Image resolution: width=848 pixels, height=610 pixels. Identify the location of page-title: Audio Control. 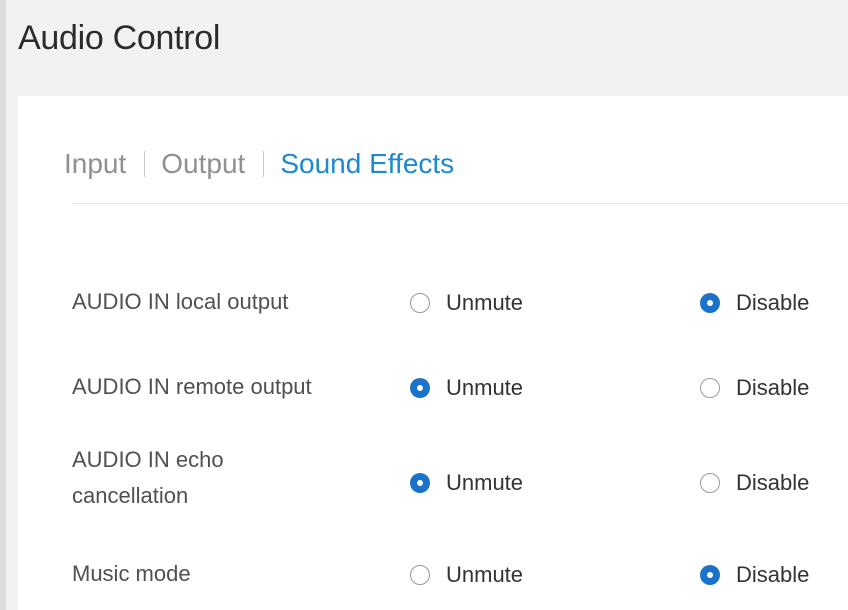
(119, 38).